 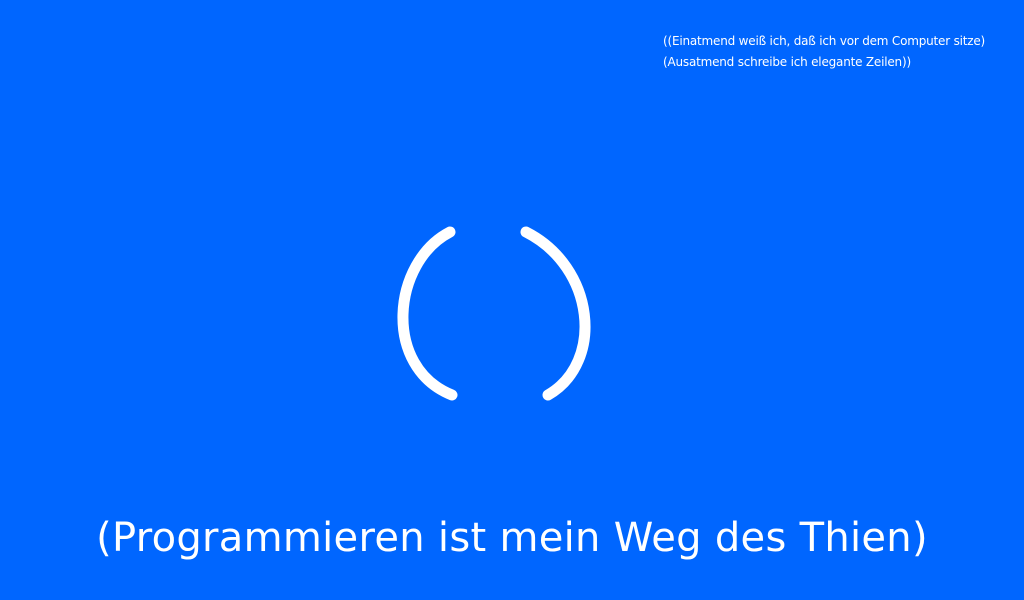 I want to click on right-parenthesis, so click(x=555, y=313).